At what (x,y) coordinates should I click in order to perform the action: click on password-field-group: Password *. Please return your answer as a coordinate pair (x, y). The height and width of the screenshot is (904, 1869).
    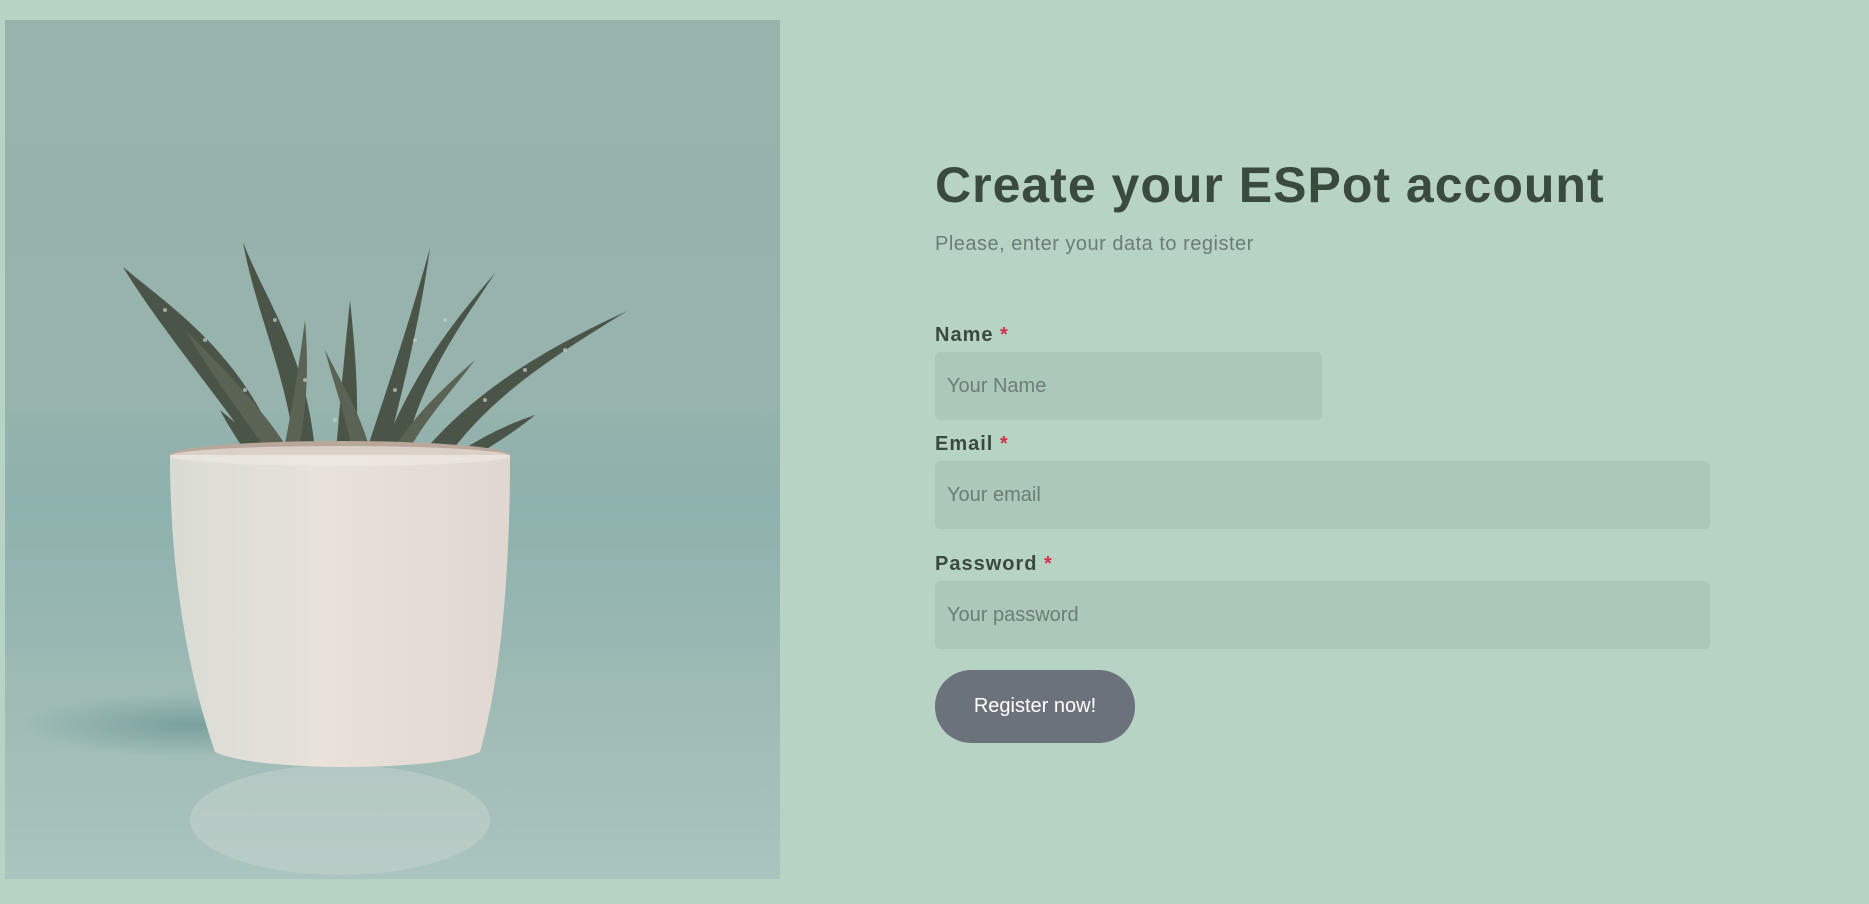
    Looking at the image, I should click on (1322, 601).